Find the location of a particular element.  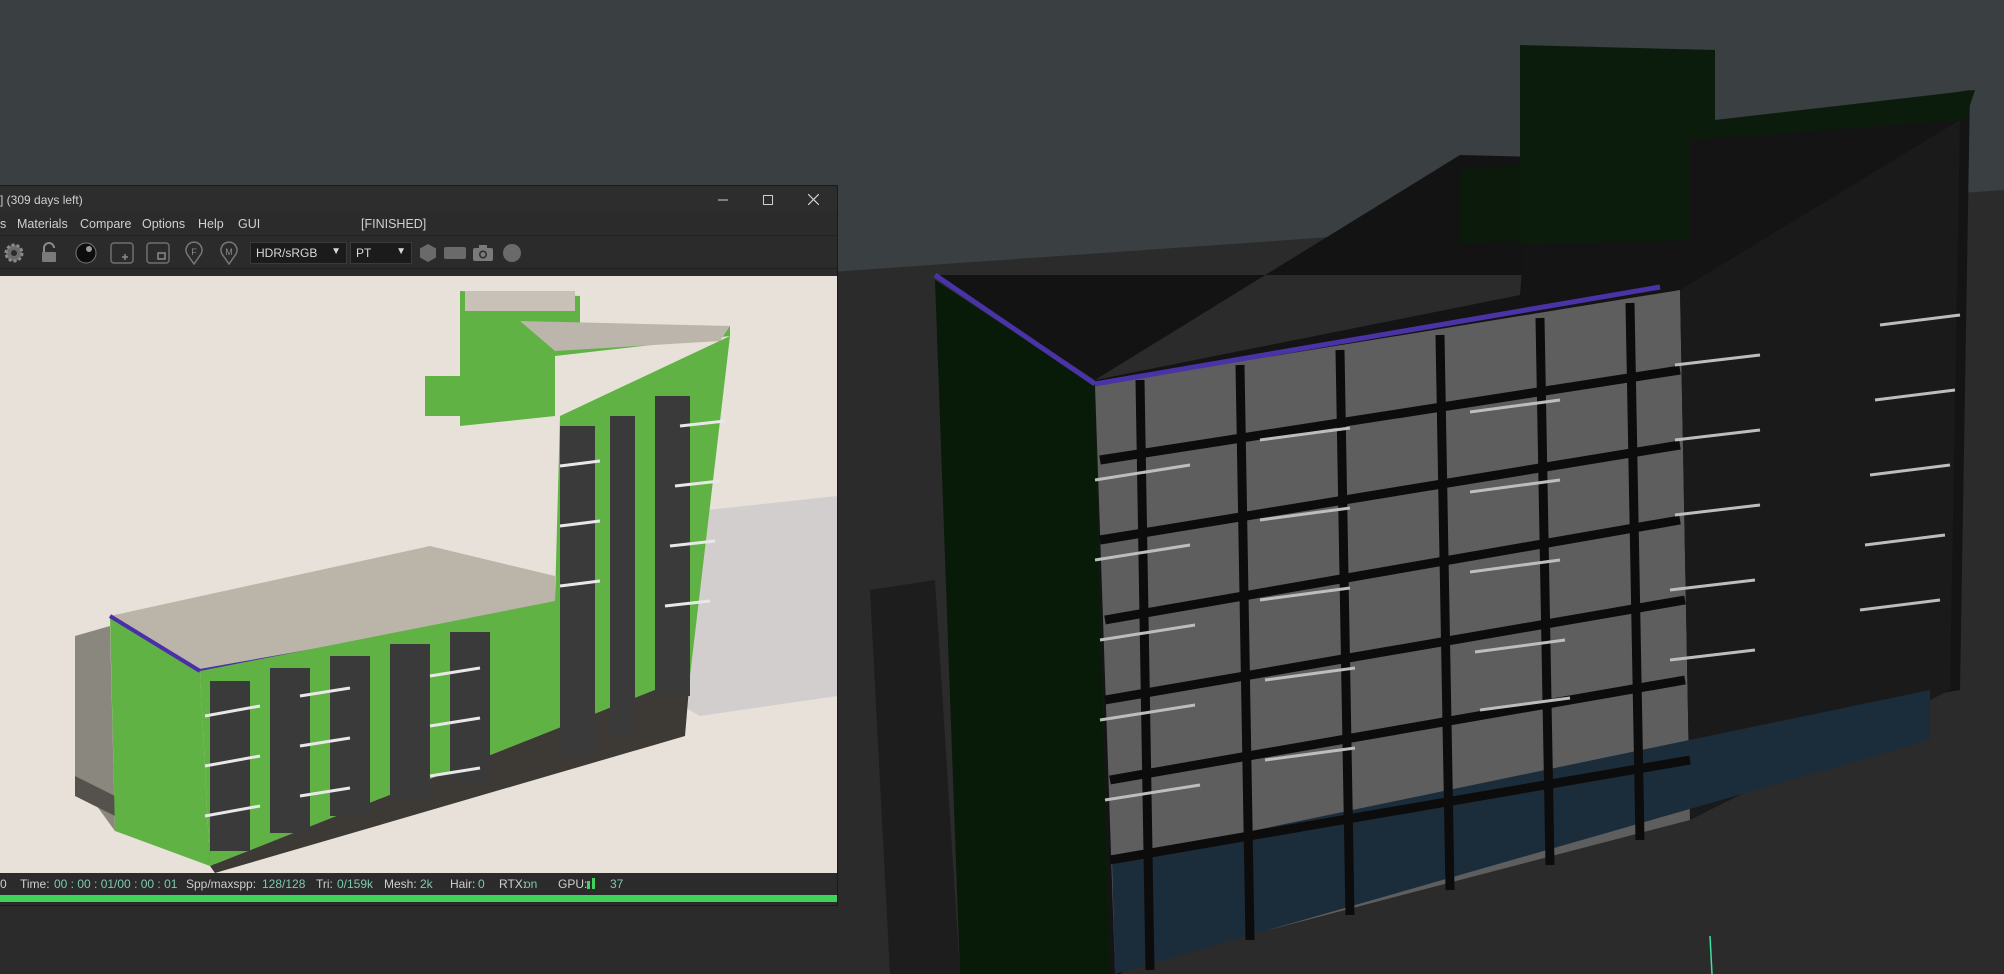

colorspace-select: HDR/sRGB ▼ is located at coordinates (298, 253).